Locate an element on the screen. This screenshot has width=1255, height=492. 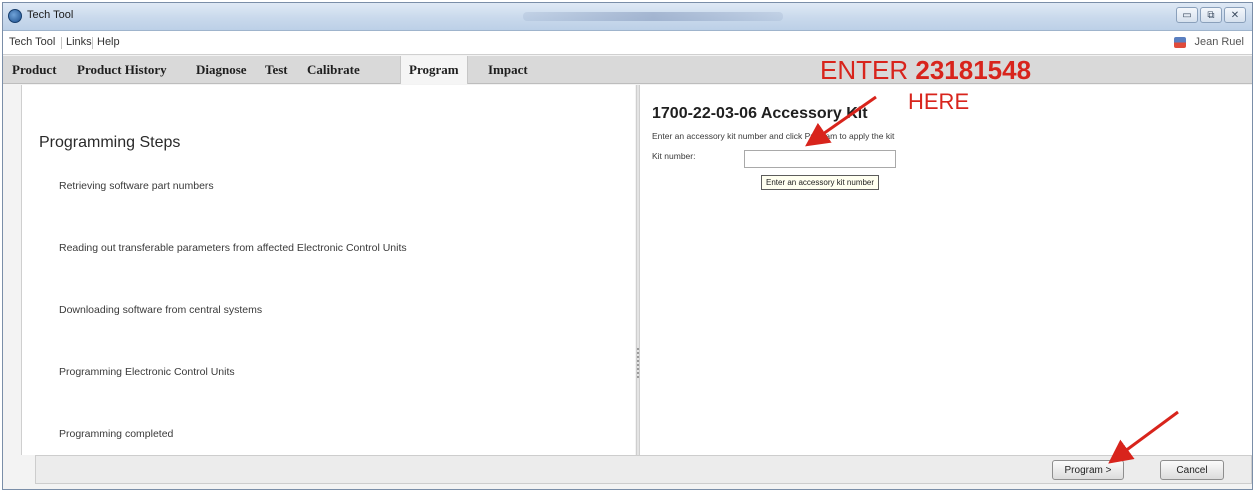
minimize-button: ▭ is located at coordinates (1187, 15).